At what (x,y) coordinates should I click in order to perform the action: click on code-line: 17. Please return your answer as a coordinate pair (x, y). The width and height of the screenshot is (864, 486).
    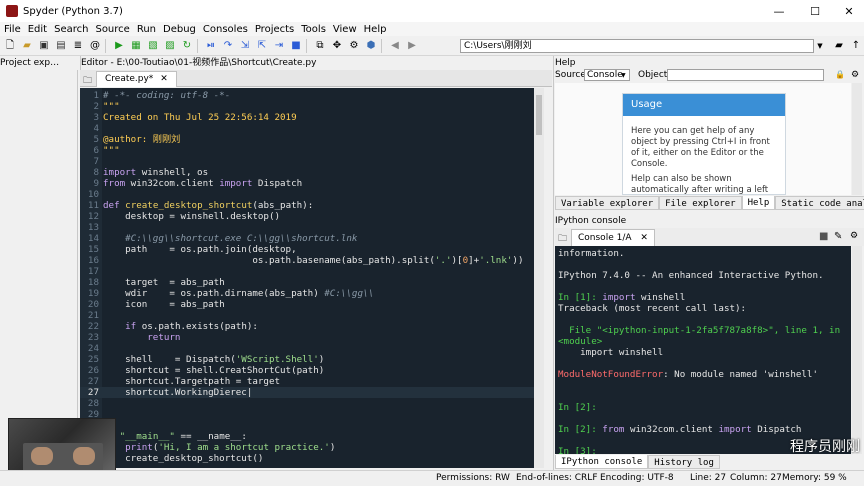
    Looking at the image, I should click on (307, 271).